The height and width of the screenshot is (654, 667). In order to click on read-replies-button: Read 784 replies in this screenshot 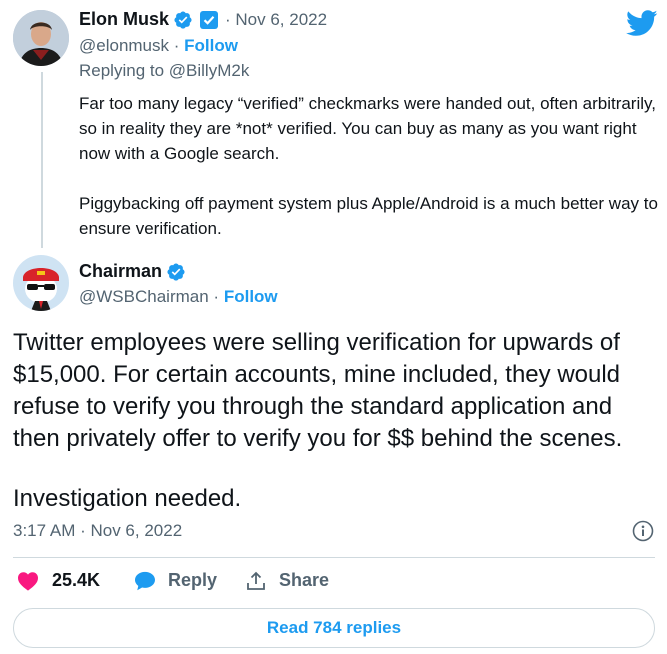, I will do `click(334, 628)`.